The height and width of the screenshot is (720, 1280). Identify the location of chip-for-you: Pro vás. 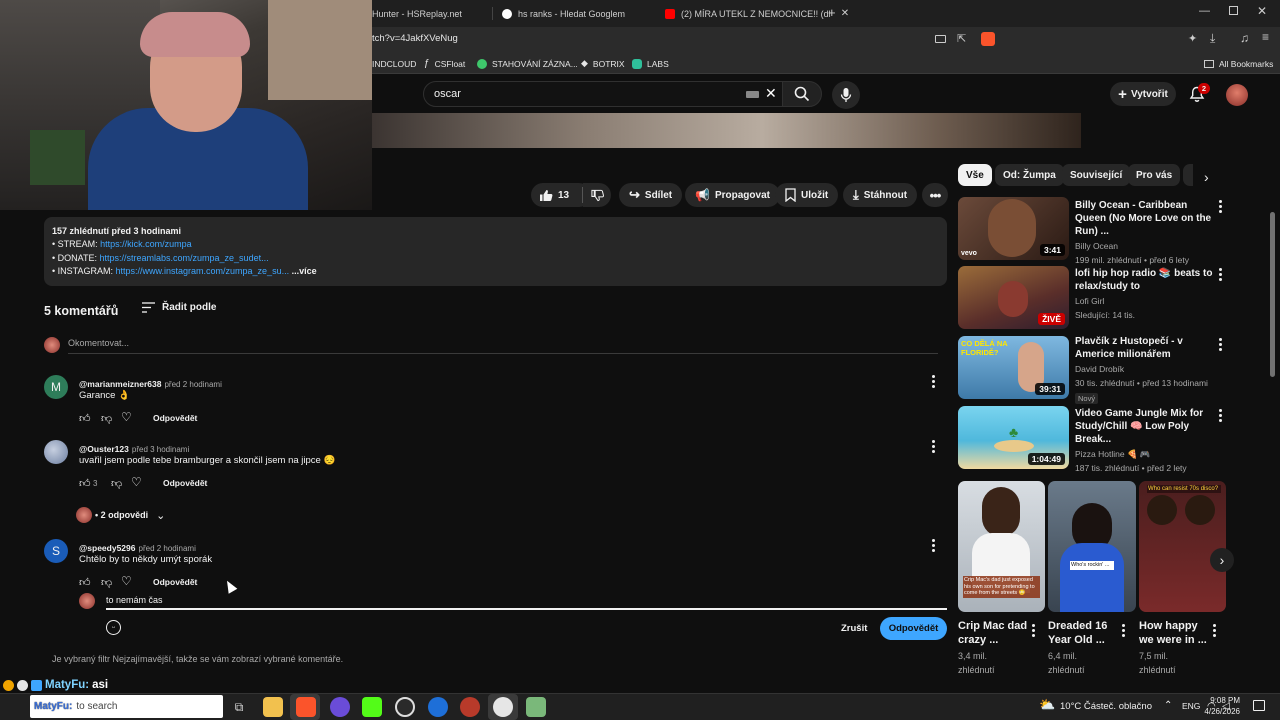
(1154, 175).